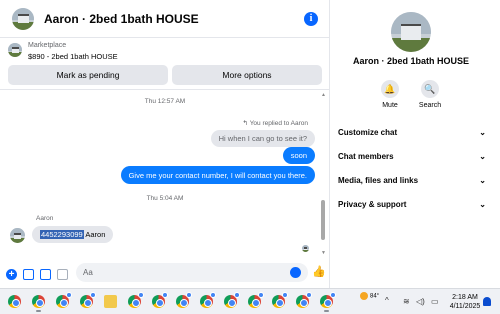 The width and height of the screenshot is (500, 314). Describe the element at coordinates (305, 248) in the screenshot. I see `read-receipt-avatar` at that location.